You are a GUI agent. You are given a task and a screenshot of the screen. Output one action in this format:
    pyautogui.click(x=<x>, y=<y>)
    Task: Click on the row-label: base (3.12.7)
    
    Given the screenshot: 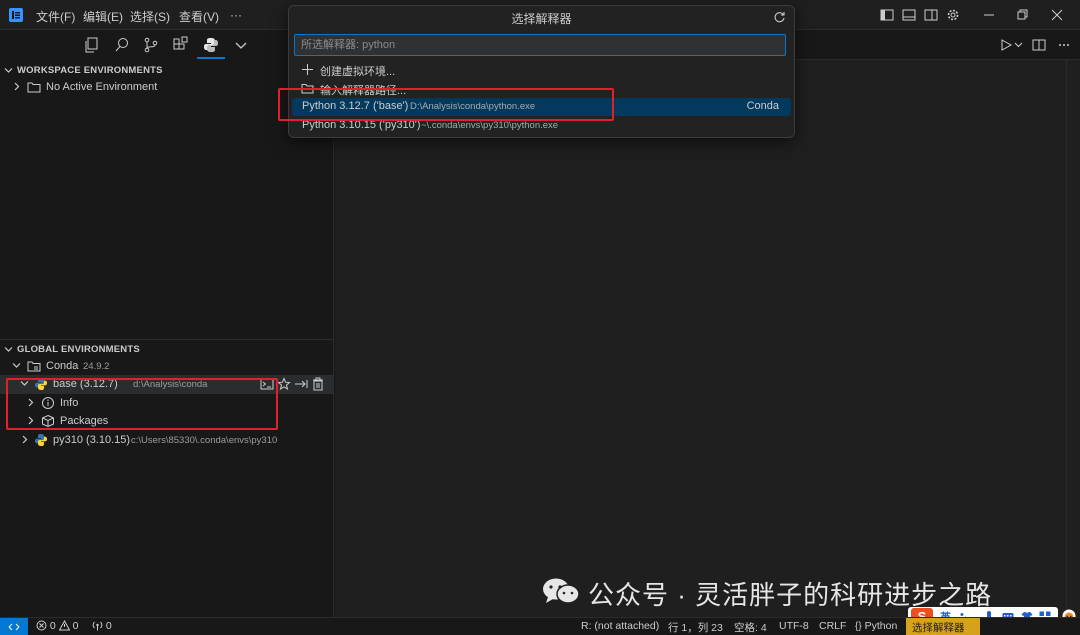 What is the action you would take?
    pyautogui.click(x=85, y=384)
    